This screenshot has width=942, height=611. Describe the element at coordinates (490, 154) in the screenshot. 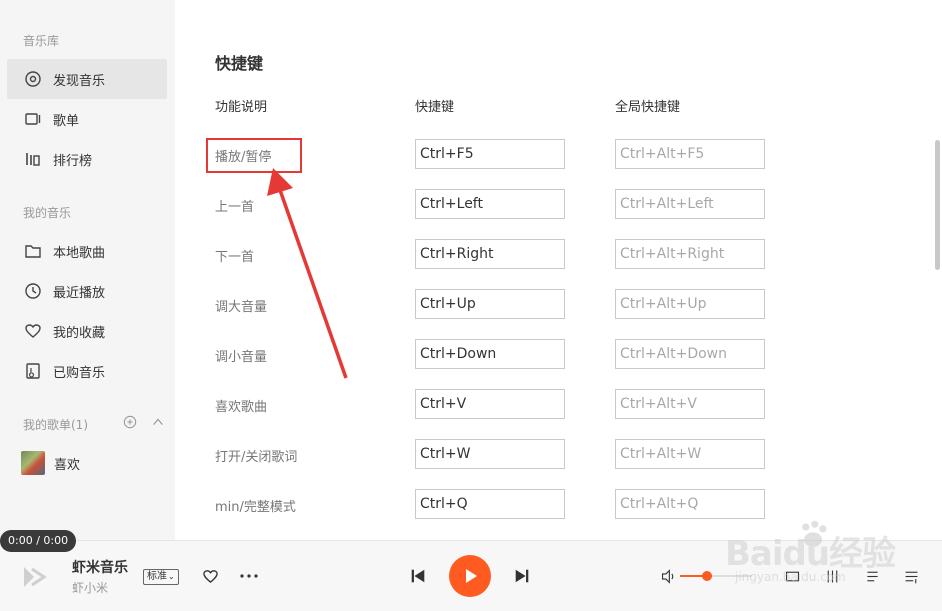

I see `shortcut-input: Ctrl+F5` at that location.